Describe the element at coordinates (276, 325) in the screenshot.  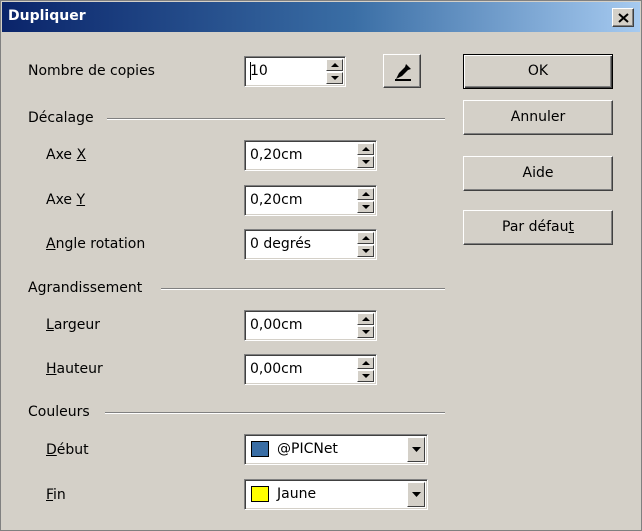
I see `width-value: 0,00cm` at that location.